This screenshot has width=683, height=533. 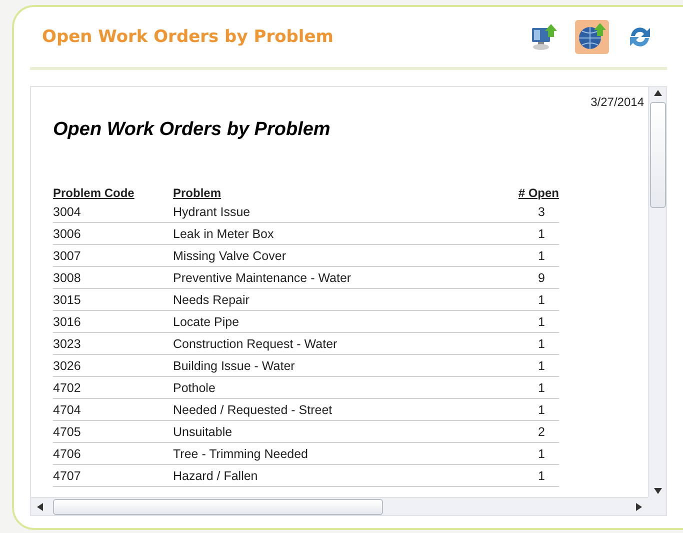 I want to click on report-title: Open Work Orders by Problem, so click(x=192, y=130).